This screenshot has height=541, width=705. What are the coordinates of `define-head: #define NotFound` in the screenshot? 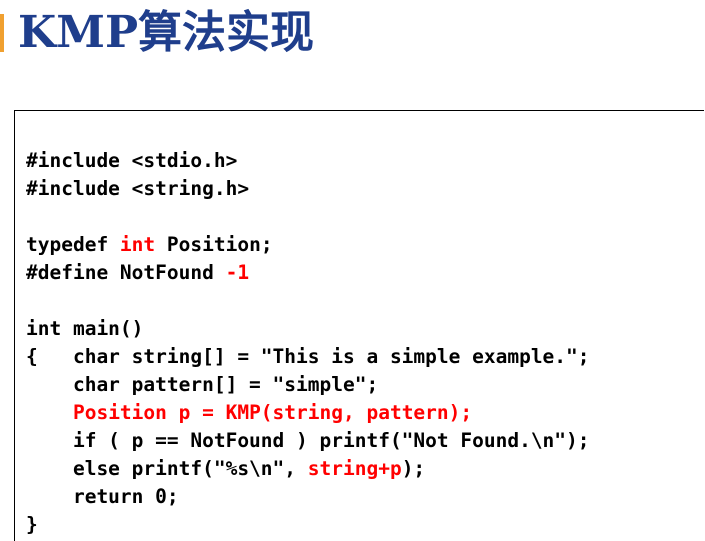 It's located at (126, 272).